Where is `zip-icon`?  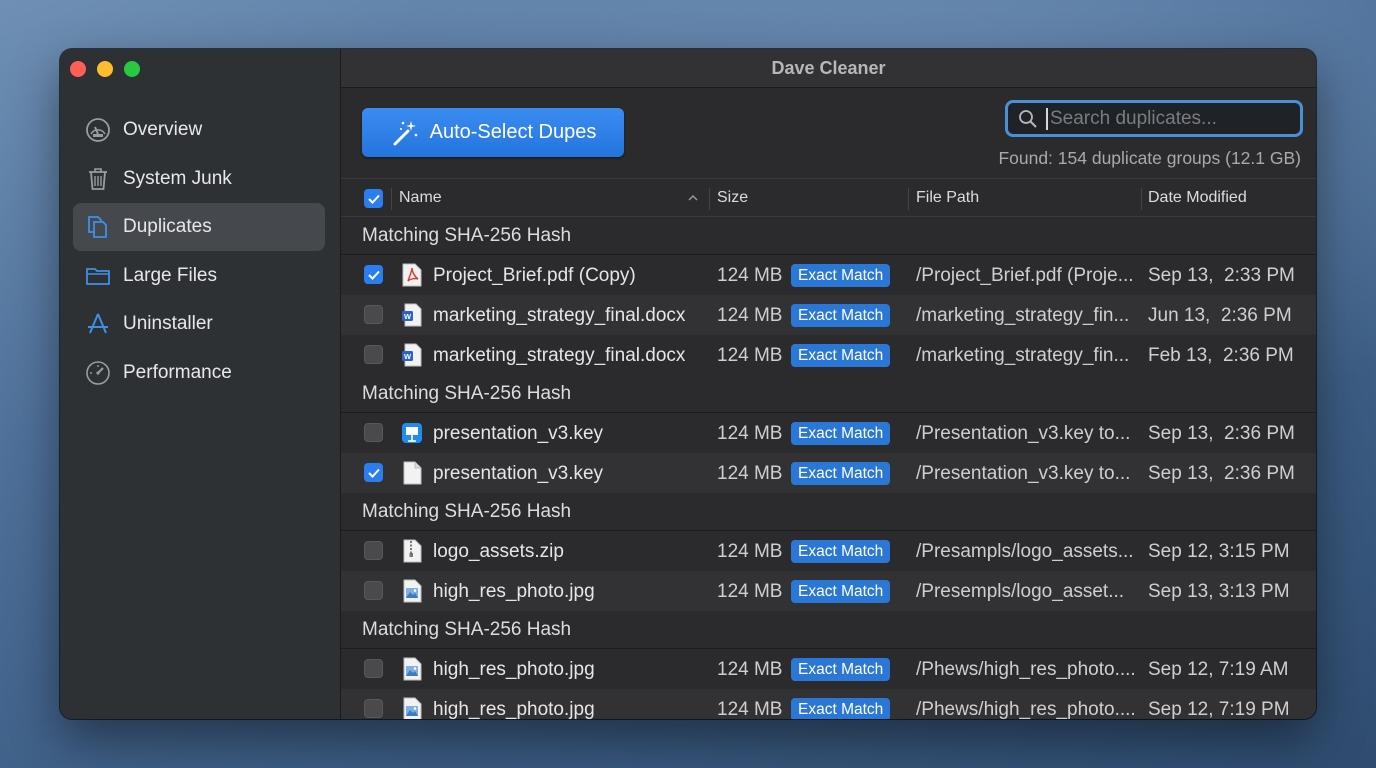 zip-icon is located at coordinates (412, 551).